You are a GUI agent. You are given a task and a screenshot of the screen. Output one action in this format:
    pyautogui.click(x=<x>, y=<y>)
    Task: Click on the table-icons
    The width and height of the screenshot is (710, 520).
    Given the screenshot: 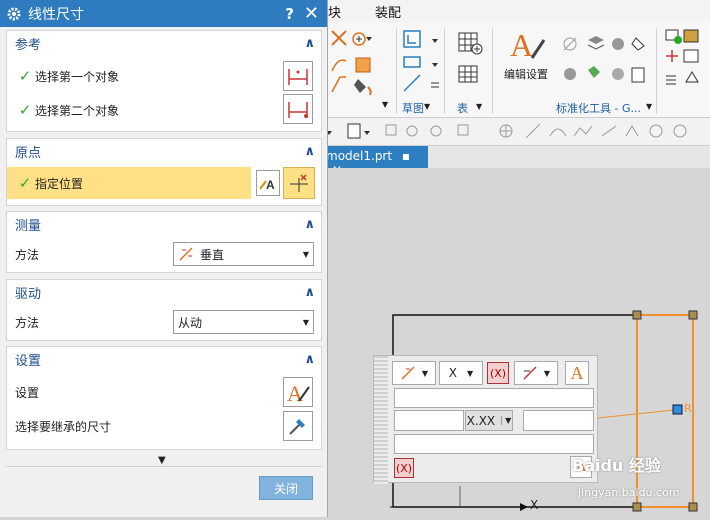 What is the action you would take?
    pyautogui.click(x=471, y=63)
    